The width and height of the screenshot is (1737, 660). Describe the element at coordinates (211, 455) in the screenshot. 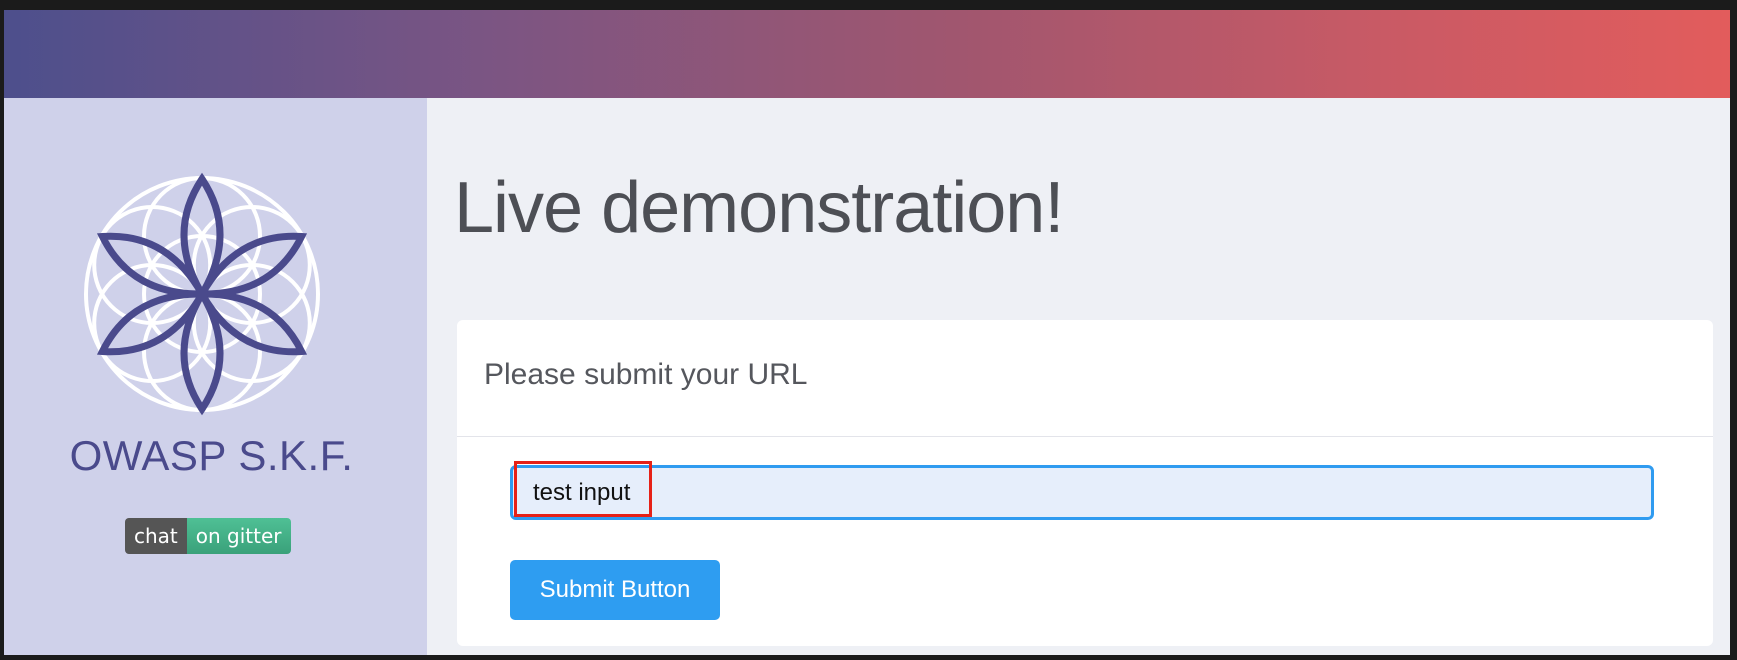

I see `brand-name: OWASP S.K.F.` at that location.